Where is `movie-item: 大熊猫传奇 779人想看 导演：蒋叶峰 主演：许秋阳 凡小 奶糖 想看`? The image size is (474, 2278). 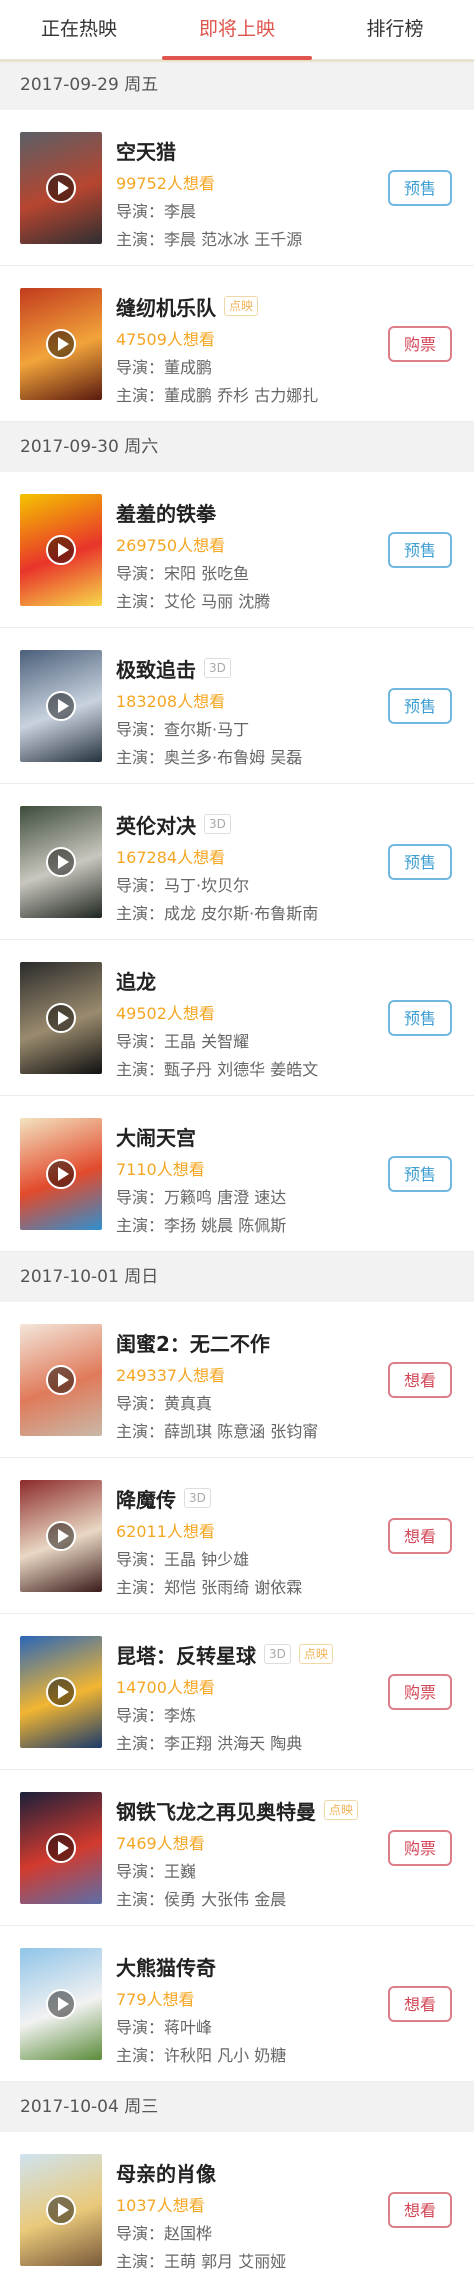 movie-item: 大熊猫传奇 779人想看 导演：蒋叶峰 主演：许秋阳 凡小 奶糖 想看 is located at coordinates (237, 2004).